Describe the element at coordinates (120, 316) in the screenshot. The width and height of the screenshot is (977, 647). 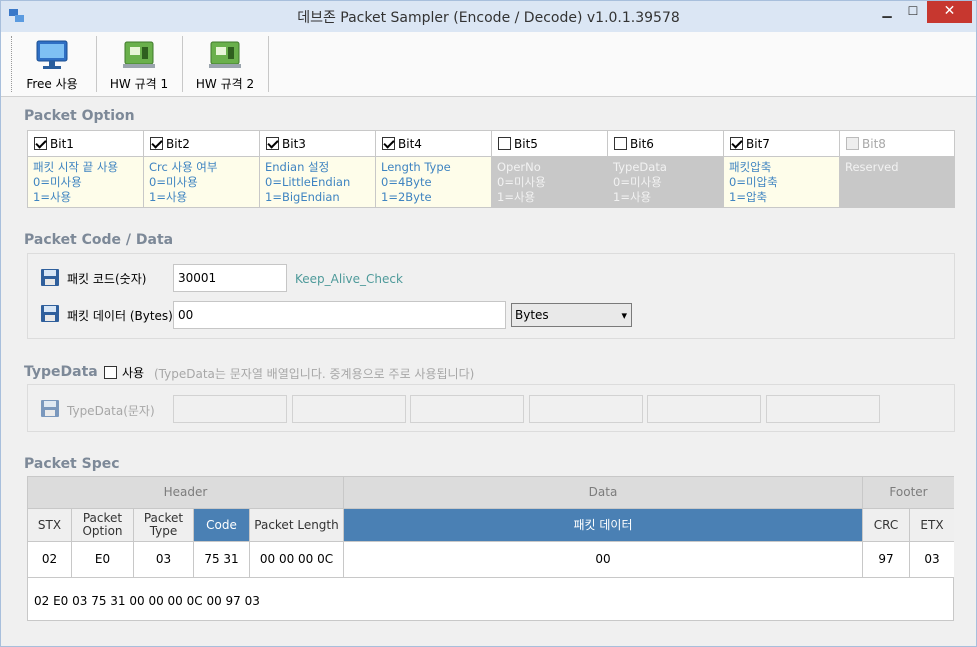
I see `packet-data-label: 패킷 데이터 (Bytes)` at that location.